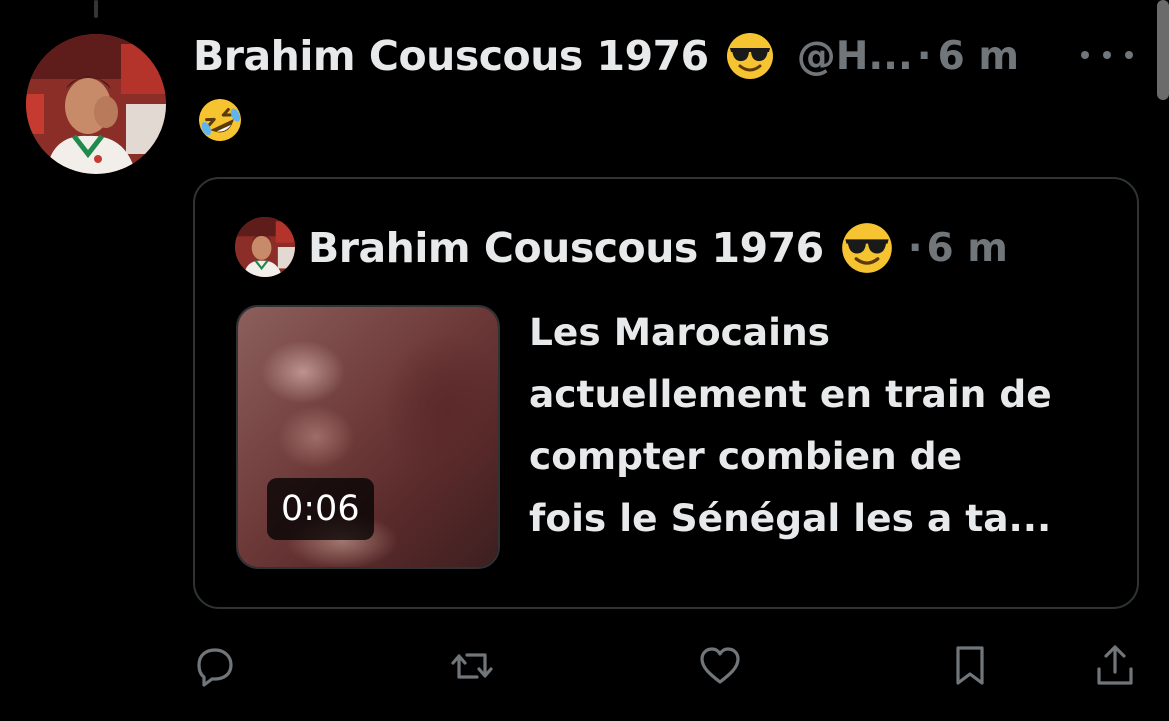 This screenshot has width=1169, height=721. I want to click on quoted-avatar-image, so click(265, 247).